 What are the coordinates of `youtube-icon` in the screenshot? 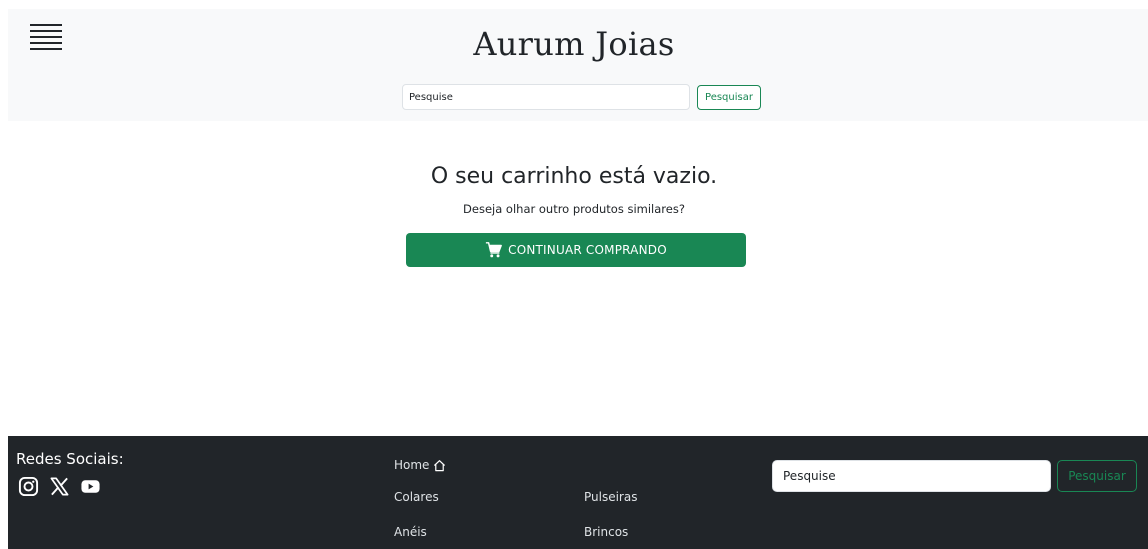 It's located at (90, 486).